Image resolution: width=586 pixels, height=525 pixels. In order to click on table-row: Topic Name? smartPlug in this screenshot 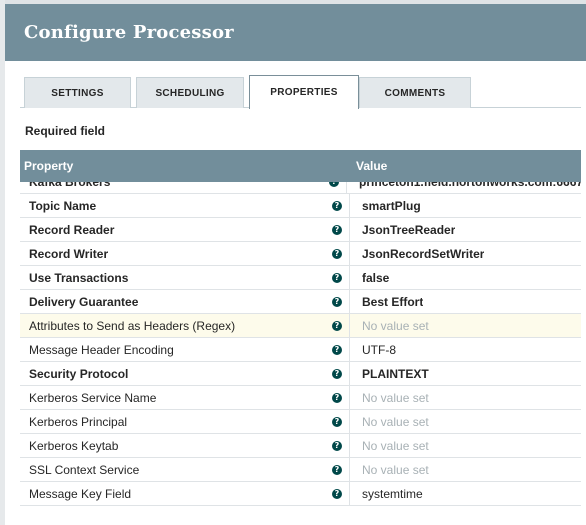, I will do `click(300, 206)`.